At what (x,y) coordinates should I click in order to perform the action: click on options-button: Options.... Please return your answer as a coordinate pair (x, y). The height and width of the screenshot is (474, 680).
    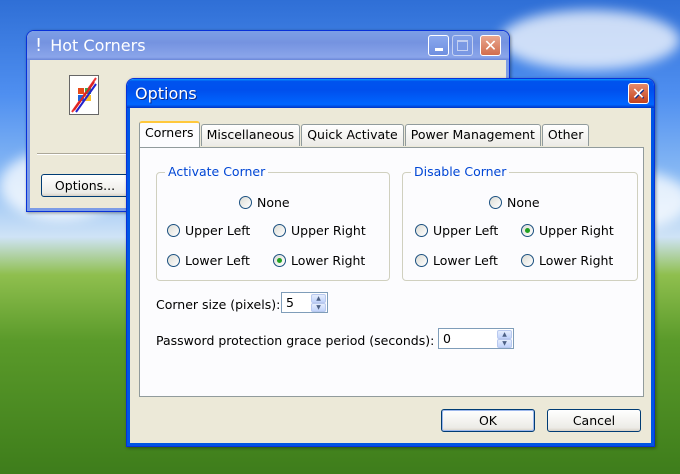
    Looking at the image, I should click on (85, 185).